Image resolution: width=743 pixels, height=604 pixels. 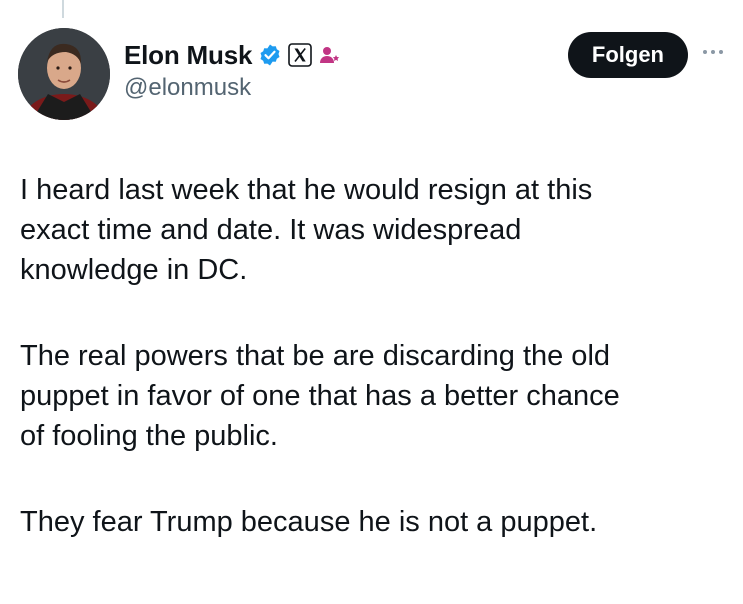 What do you see at coordinates (63, 9) in the screenshot?
I see `thread-connector-line` at bounding box center [63, 9].